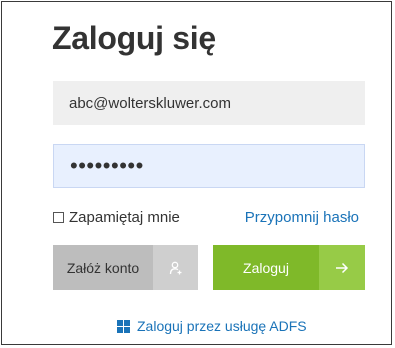  I want to click on remember-checkbox, so click(58, 217).